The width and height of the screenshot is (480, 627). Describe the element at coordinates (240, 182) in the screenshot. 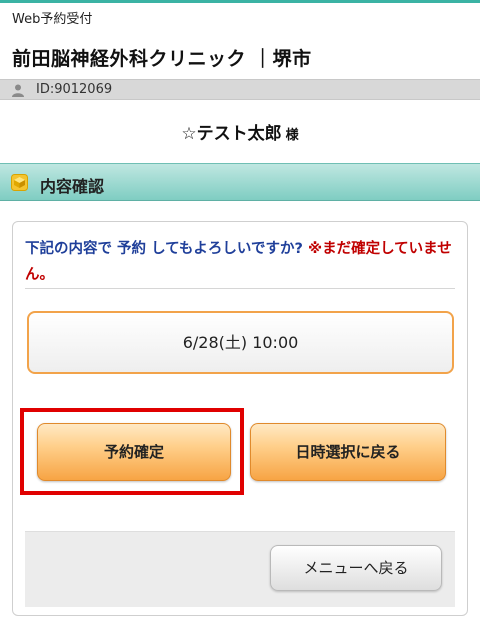

I see `section-header: 内容確認` at that location.